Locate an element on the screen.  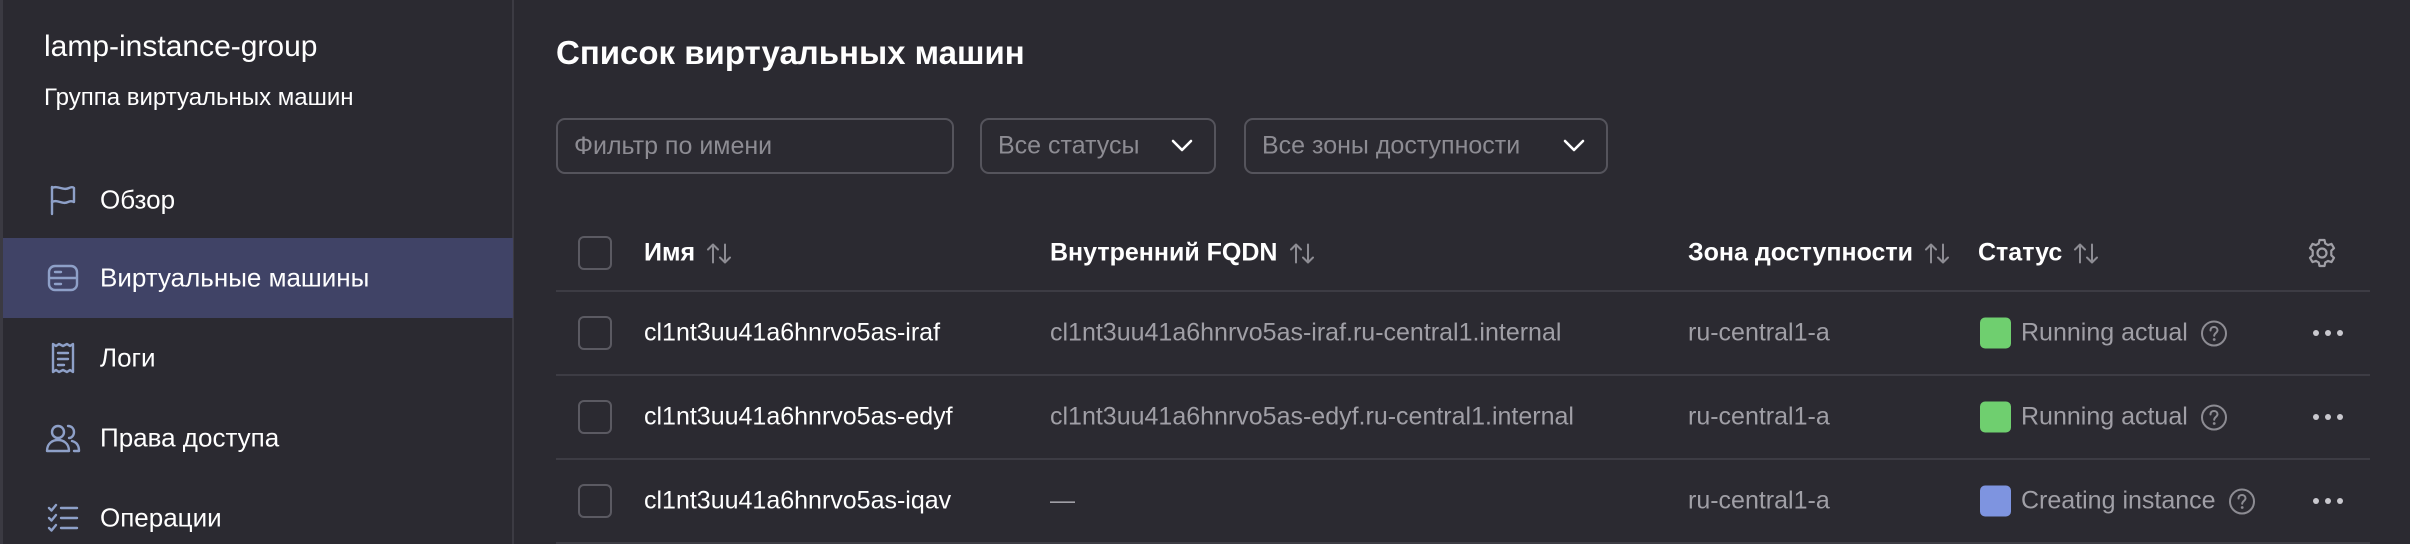
status-select-value: Все статусы is located at coordinates (1069, 145).